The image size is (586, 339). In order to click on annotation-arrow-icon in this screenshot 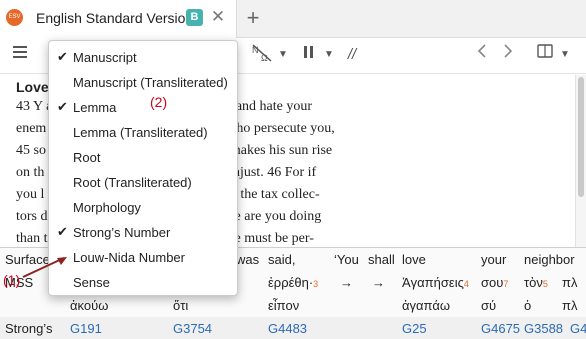, I will do `click(44, 267)`.